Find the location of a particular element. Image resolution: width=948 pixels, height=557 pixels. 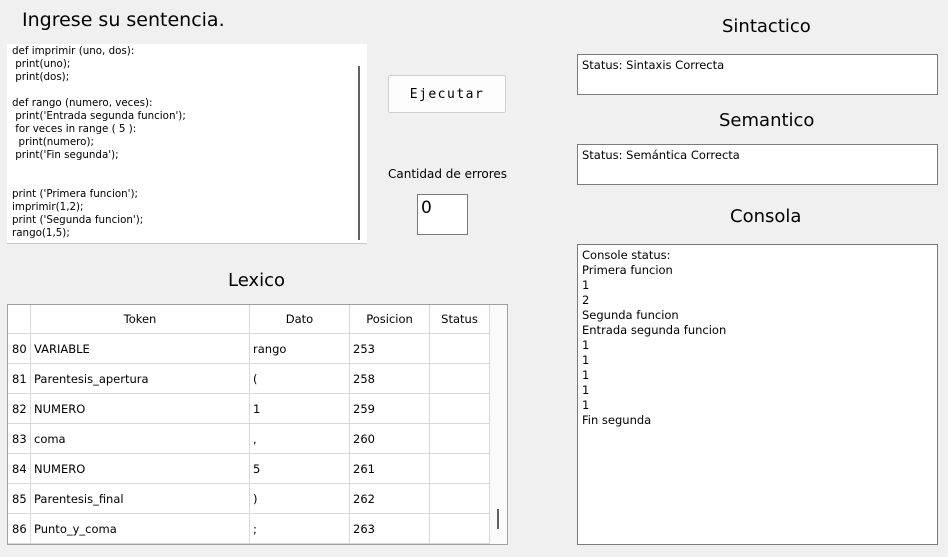

cell-token: Parentesis_apertura is located at coordinates (140, 379).